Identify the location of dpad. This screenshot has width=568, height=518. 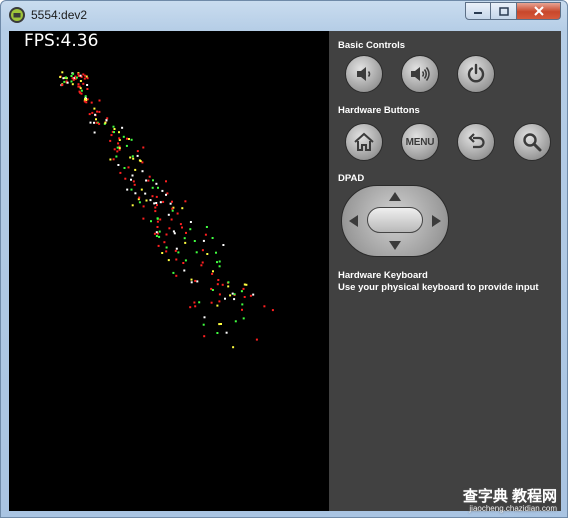
(395, 221).